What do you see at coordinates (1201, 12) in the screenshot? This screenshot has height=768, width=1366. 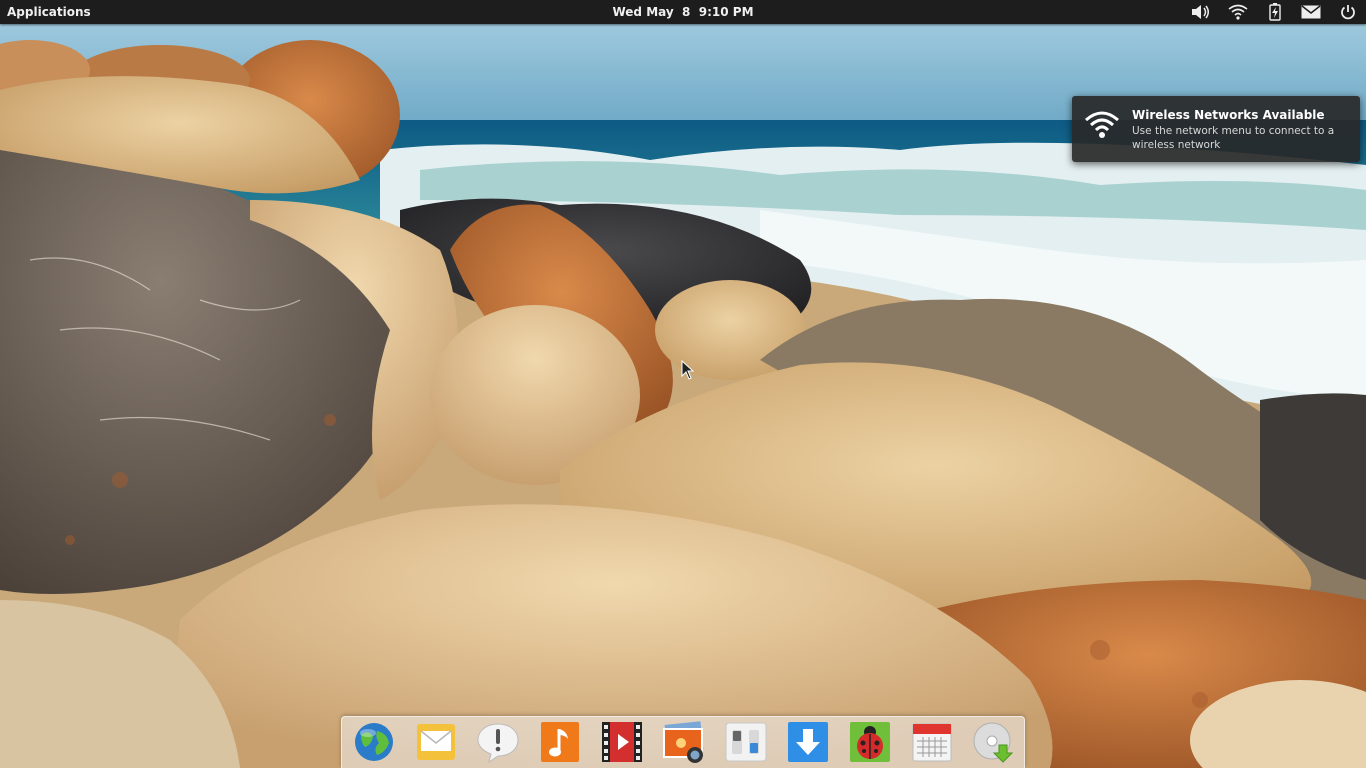 I see `volume-icon` at bounding box center [1201, 12].